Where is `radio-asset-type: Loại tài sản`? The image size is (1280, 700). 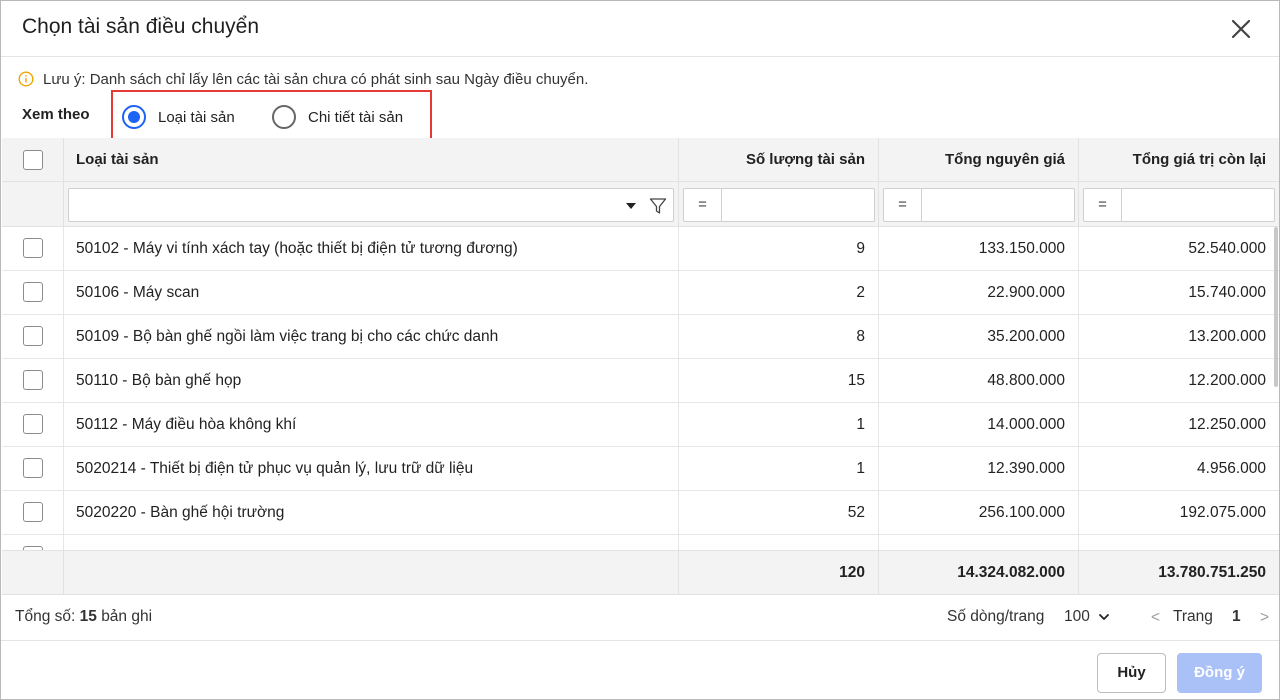 radio-asset-type: Loại tài sản is located at coordinates (178, 117).